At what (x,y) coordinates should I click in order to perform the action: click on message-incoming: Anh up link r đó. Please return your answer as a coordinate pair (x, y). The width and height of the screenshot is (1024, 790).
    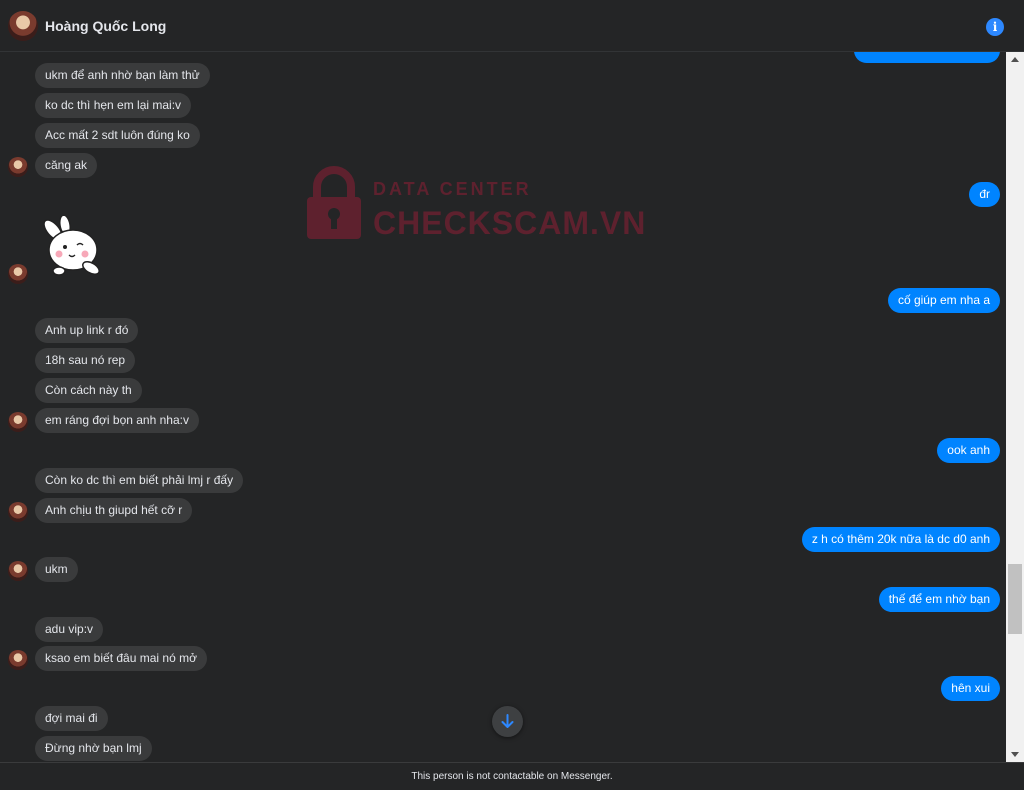
    Looking at the image, I should click on (87, 330).